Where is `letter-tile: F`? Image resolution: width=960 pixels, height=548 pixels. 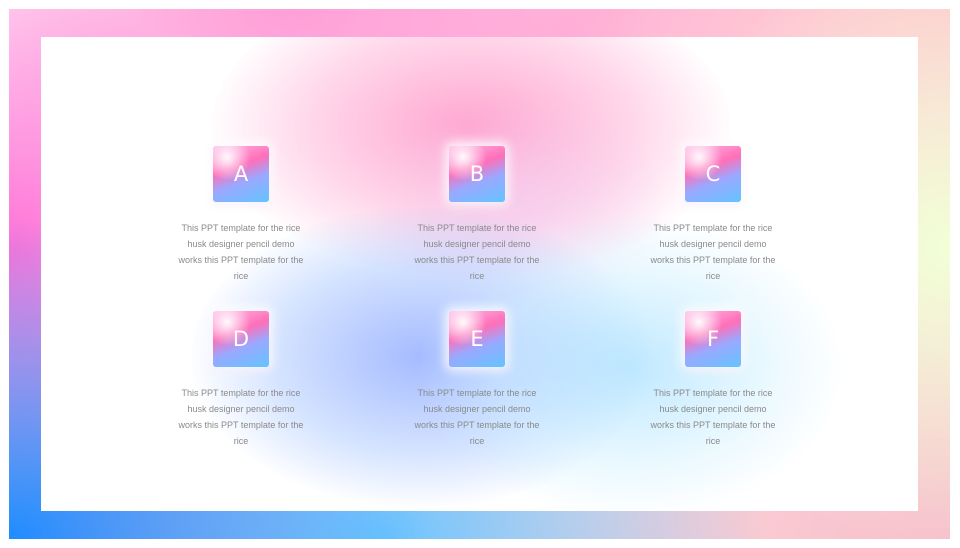 letter-tile: F is located at coordinates (713, 339).